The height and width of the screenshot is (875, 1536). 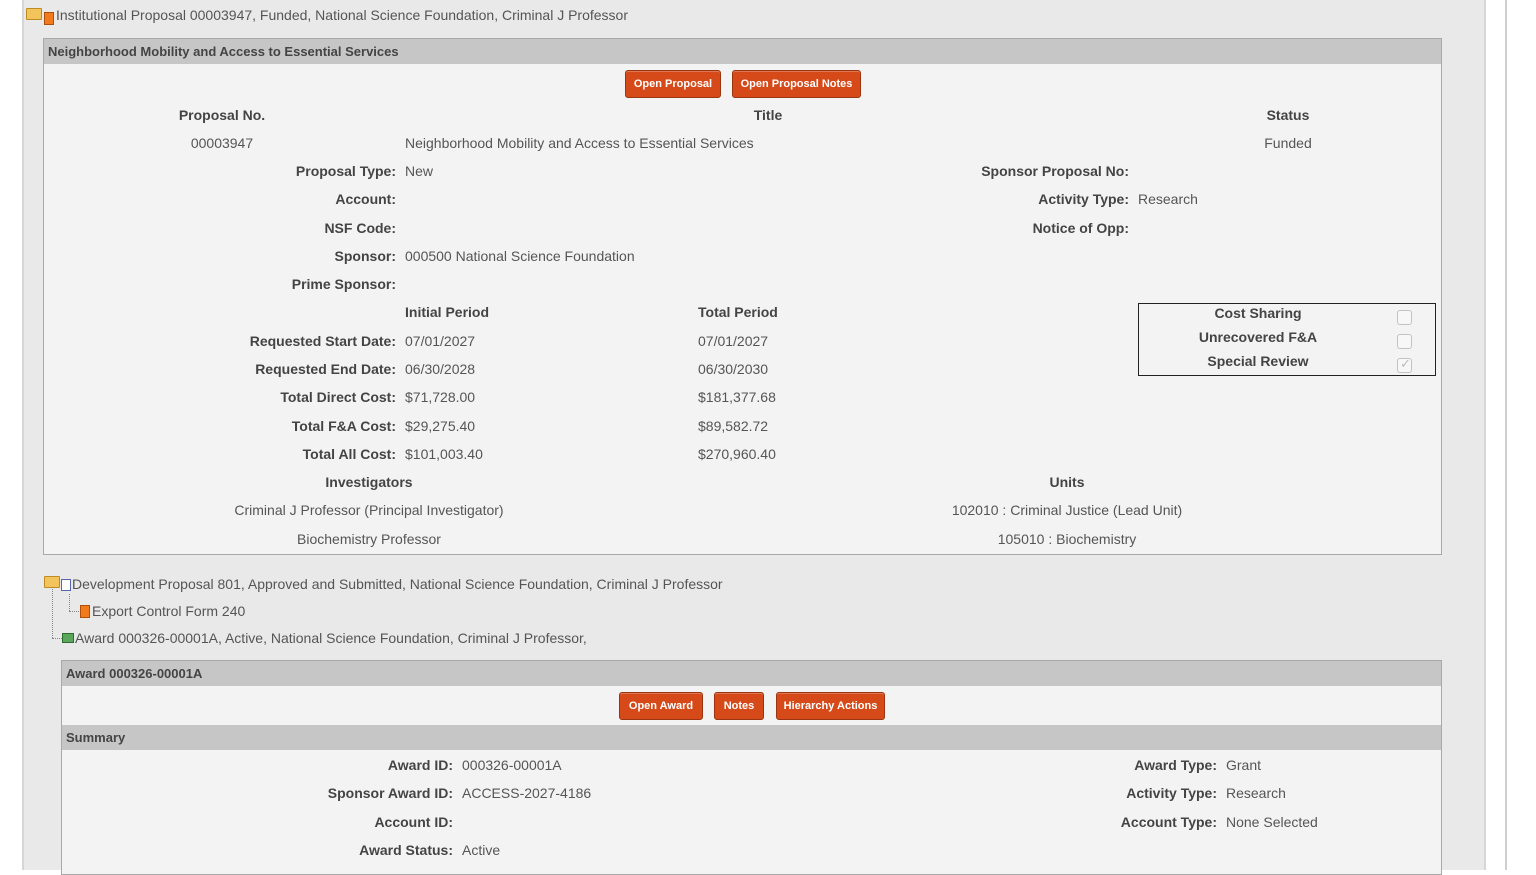 What do you see at coordinates (440, 397) in the screenshot?
I see `initial-direct-value: $71,728.00` at bounding box center [440, 397].